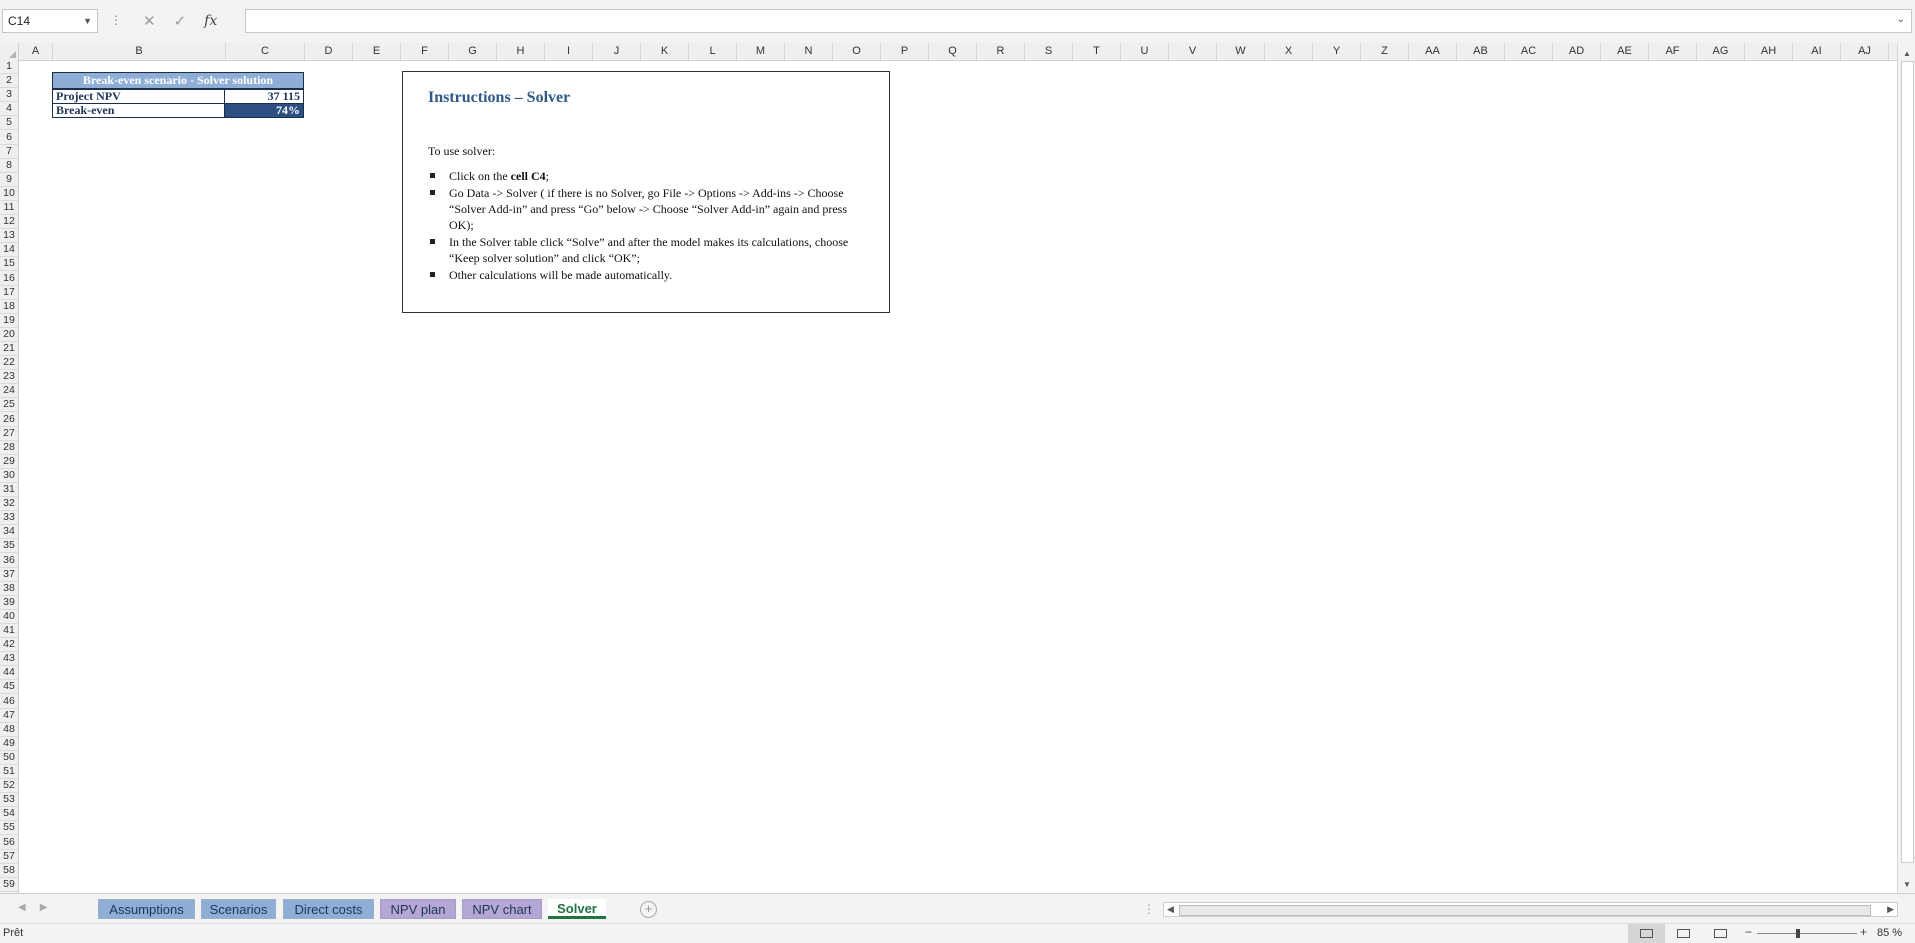 This screenshot has height=943, width=1915. I want to click on row-header-1: 1, so click(9, 67).